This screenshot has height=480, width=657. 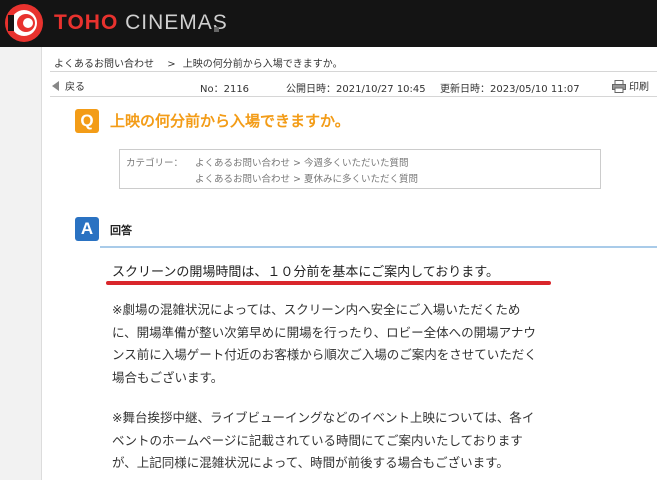 I want to click on printer-icon, so click(x=619, y=86).